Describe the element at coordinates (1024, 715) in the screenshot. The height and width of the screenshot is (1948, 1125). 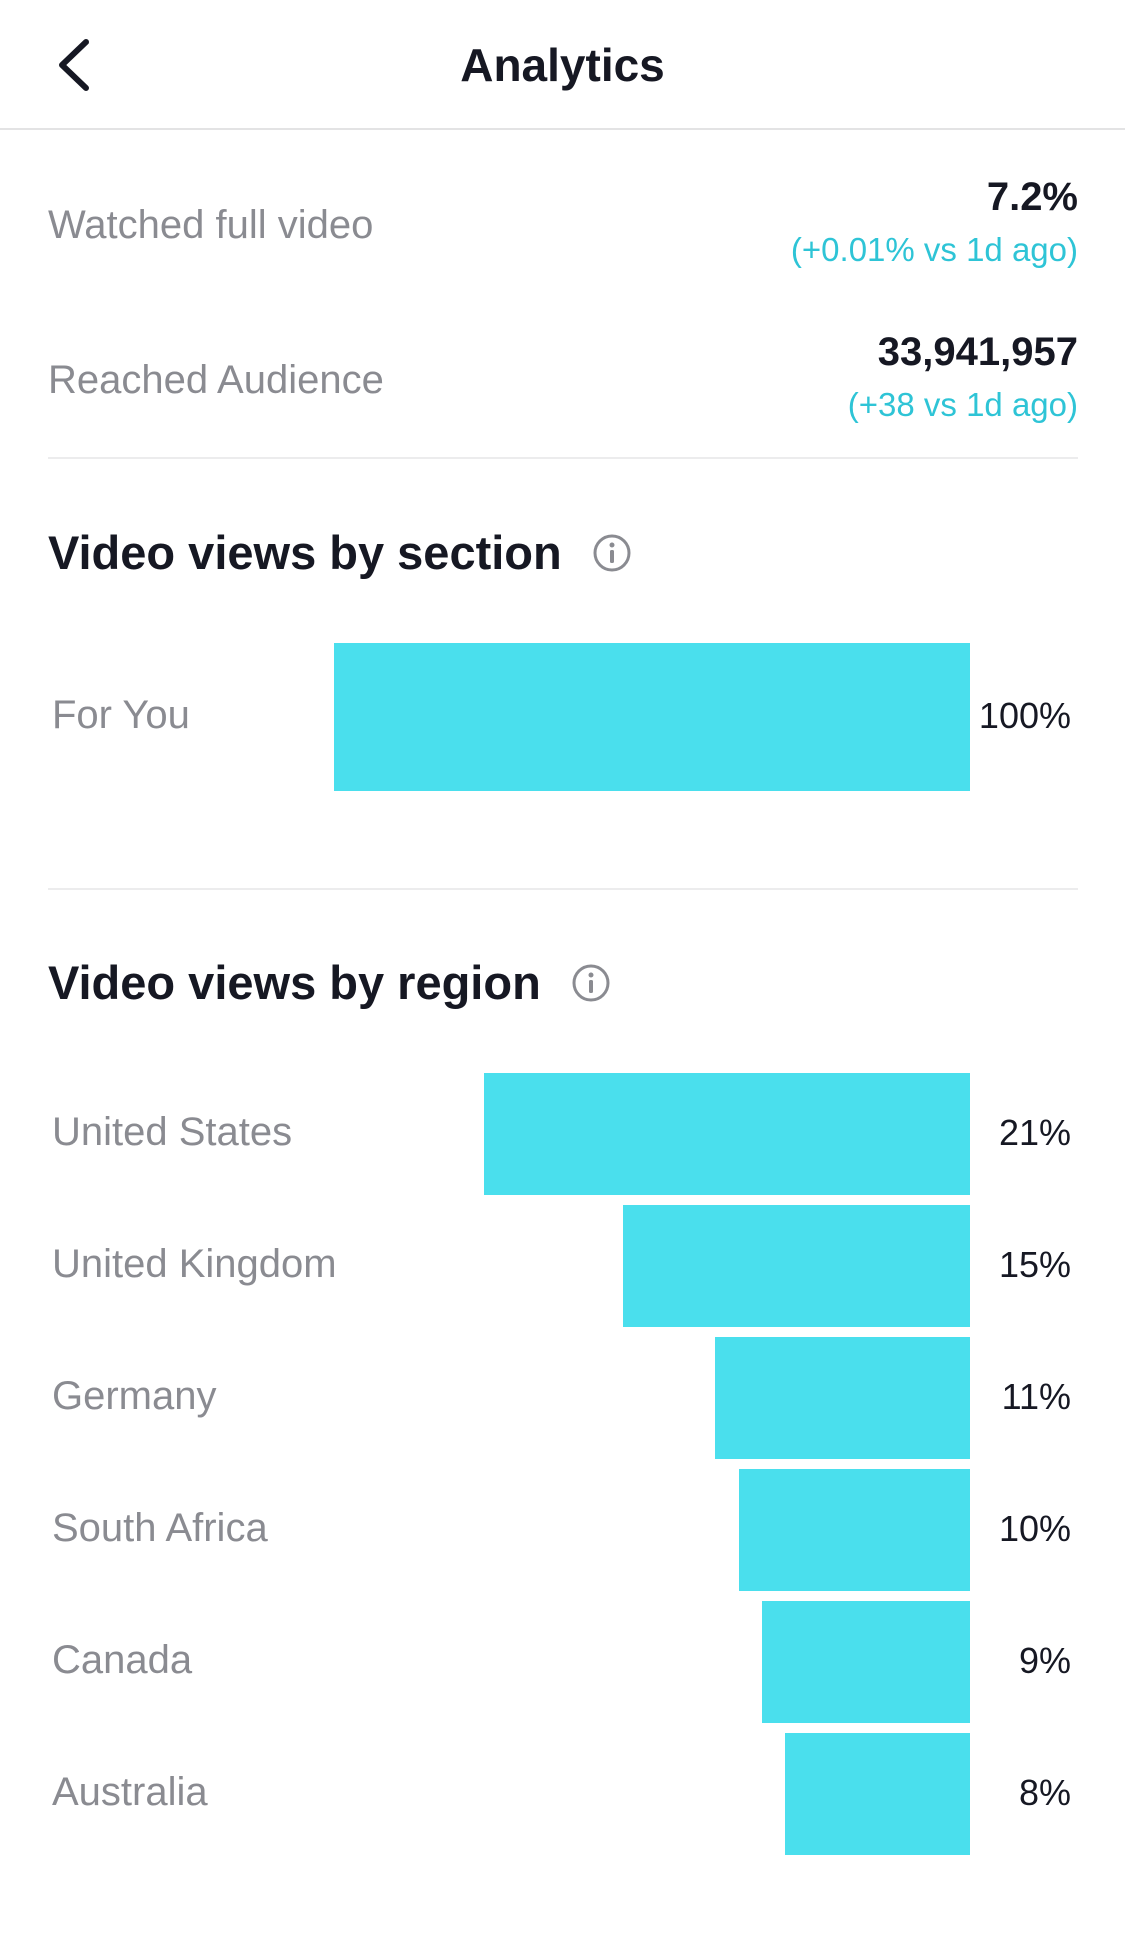
I see `bar-value-label: 100%` at that location.